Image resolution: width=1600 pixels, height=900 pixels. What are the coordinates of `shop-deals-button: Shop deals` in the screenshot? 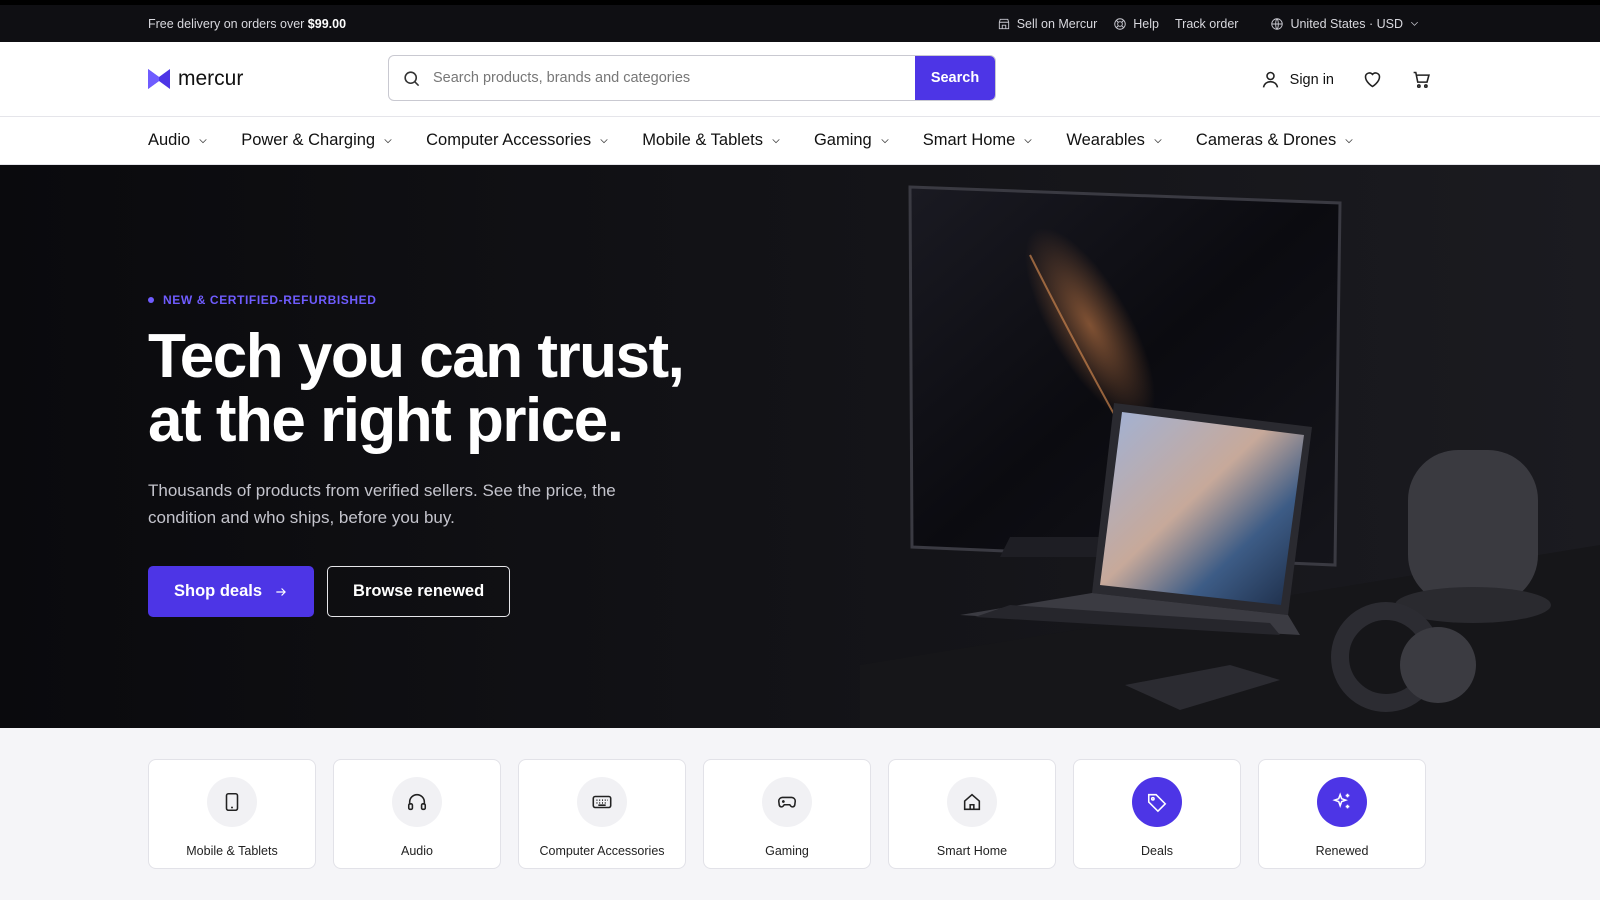 It's located at (231, 591).